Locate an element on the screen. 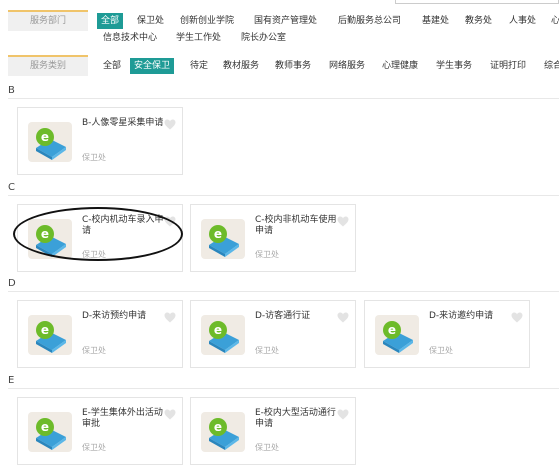 Image resolution: width=559 pixels, height=475 pixels. section-letter-c: C is located at coordinates (11, 187).